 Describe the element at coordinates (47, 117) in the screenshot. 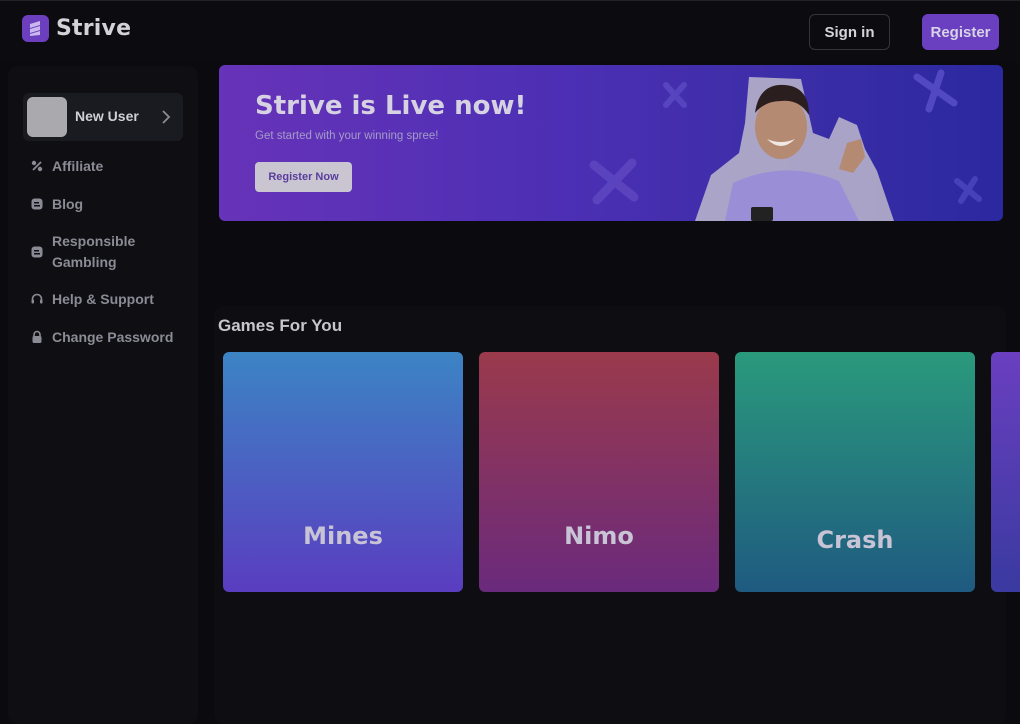

I see `avatar` at that location.